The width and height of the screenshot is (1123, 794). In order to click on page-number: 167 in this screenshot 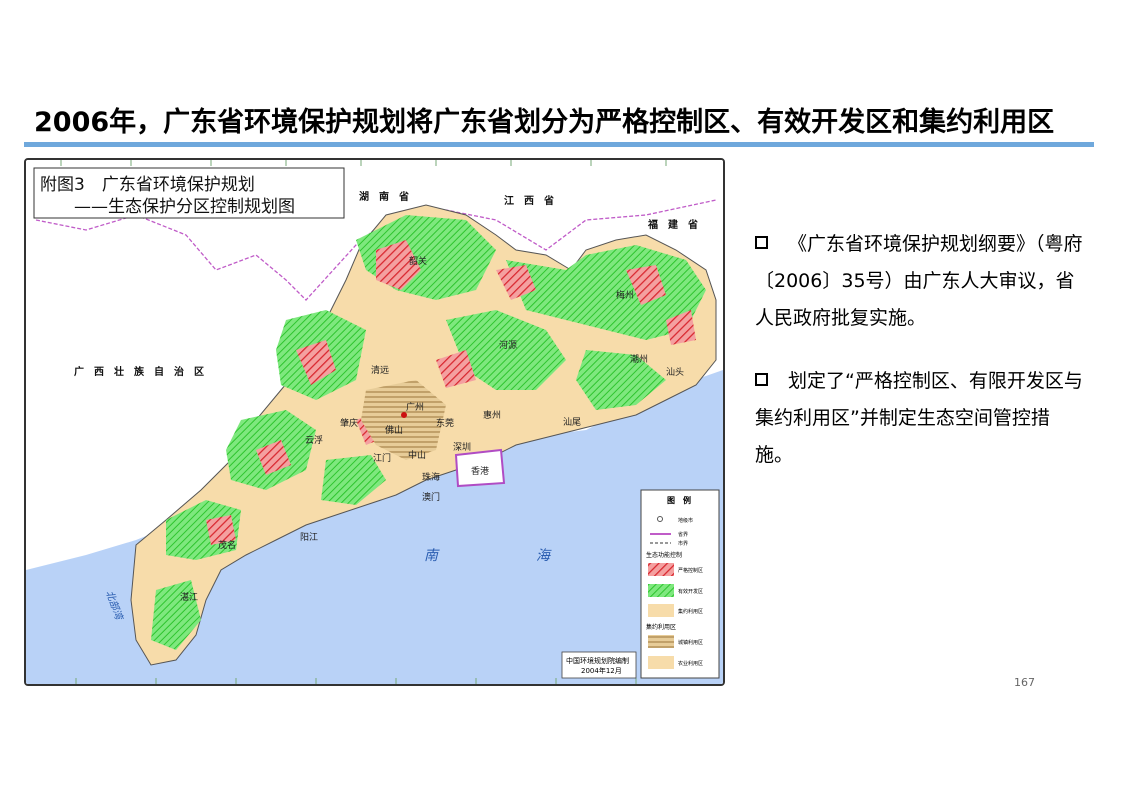, I will do `click(1024, 682)`.